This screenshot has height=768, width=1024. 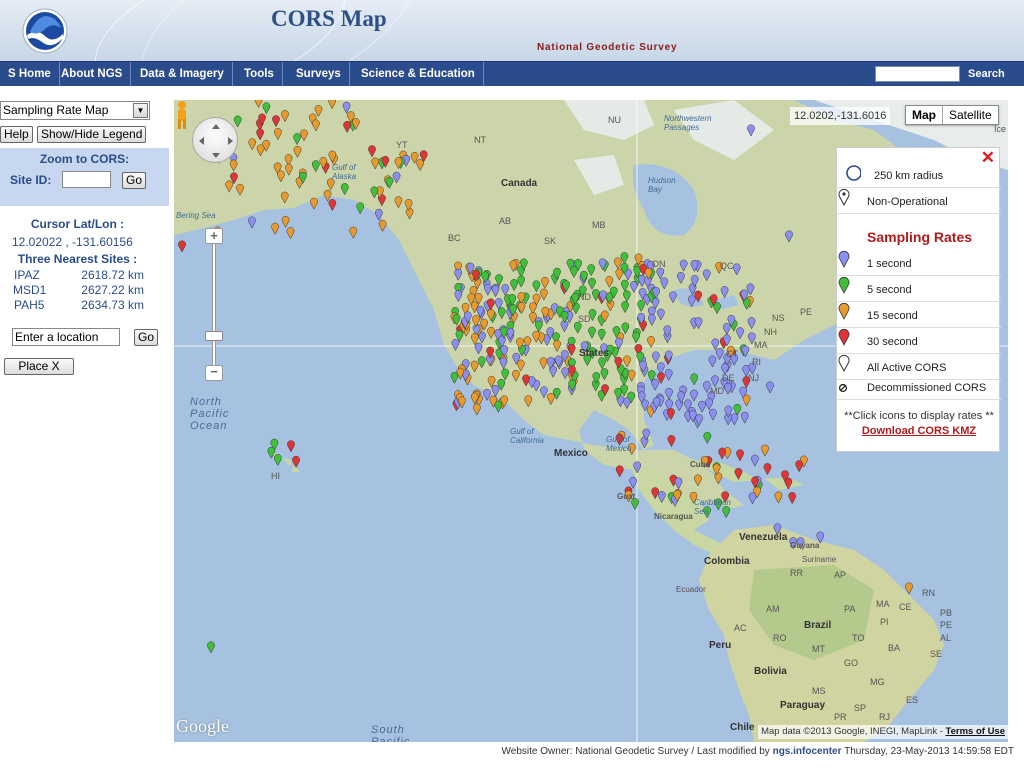 What do you see at coordinates (16, 134) in the screenshot?
I see `help-button: Help` at bounding box center [16, 134].